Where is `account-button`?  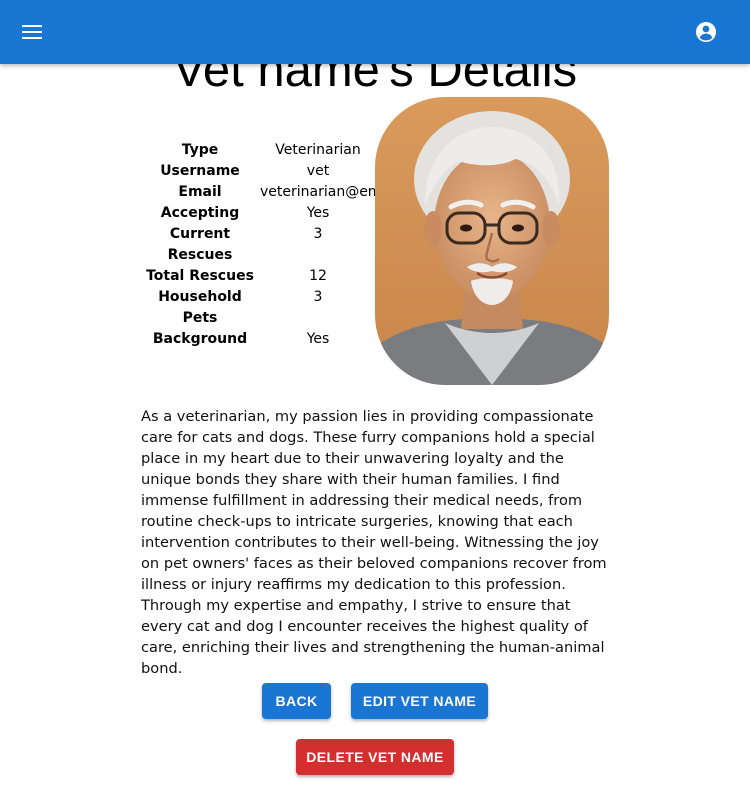 account-button is located at coordinates (706, 32).